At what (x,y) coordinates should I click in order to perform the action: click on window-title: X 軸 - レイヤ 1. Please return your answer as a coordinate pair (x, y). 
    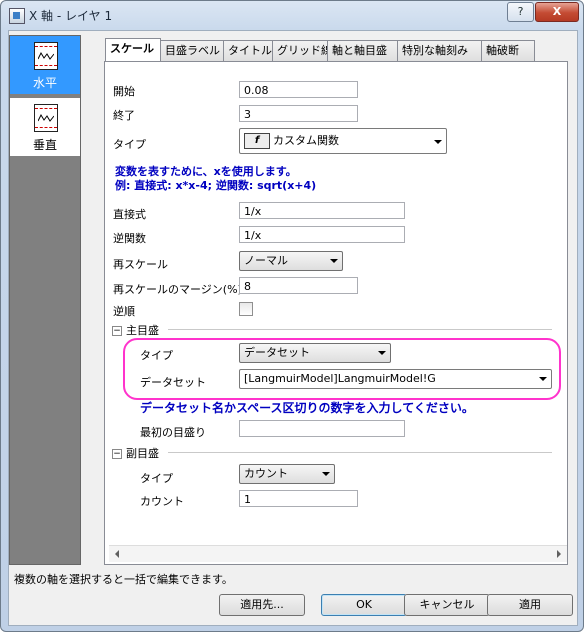
    Looking at the image, I should click on (71, 16).